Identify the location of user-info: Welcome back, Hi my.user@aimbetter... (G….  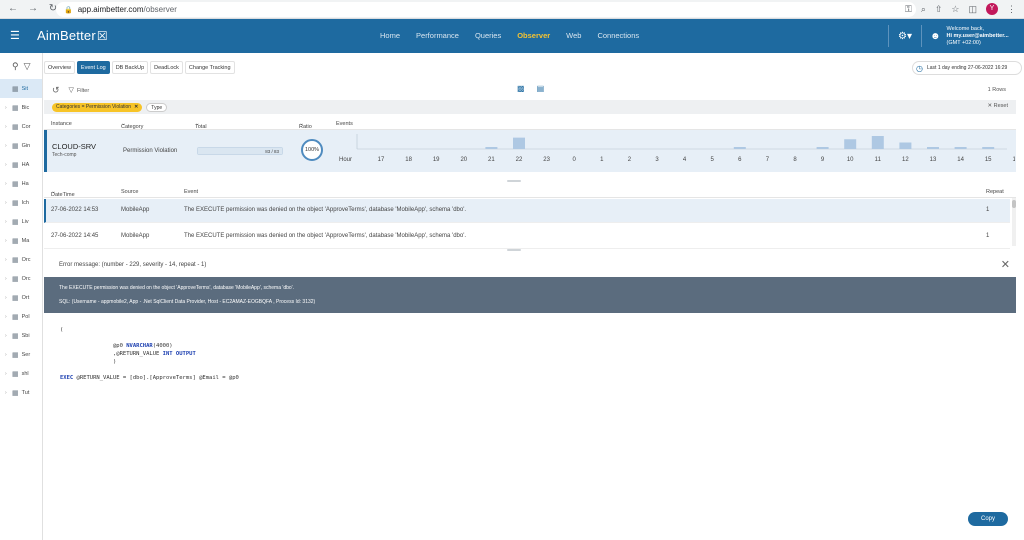
(978, 36).